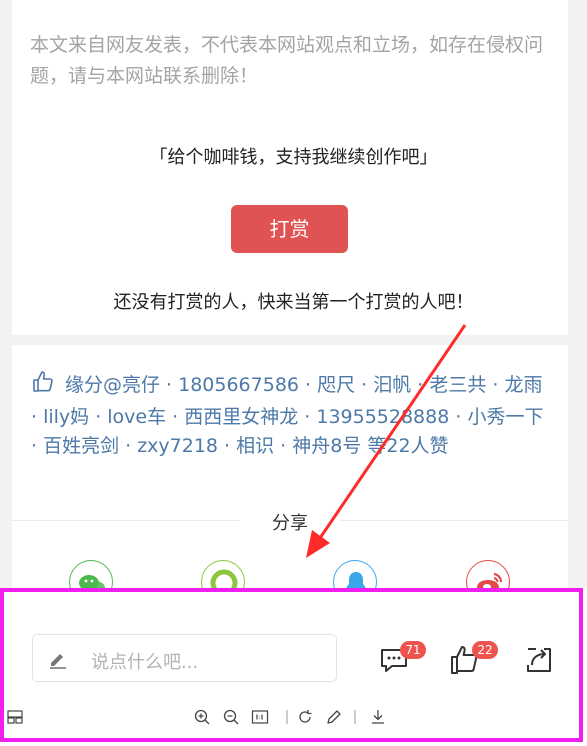 The image size is (587, 746). What do you see at coordinates (58, 661) in the screenshot?
I see `pencil-icon` at bounding box center [58, 661].